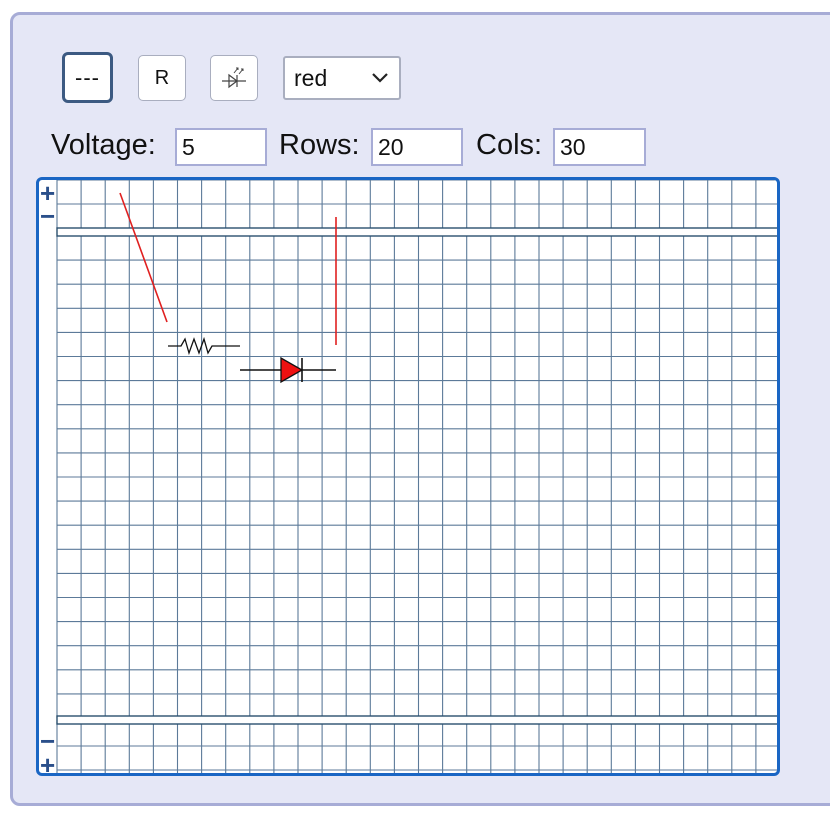 Image resolution: width=830 pixels, height=820 pixels. I want to click on top-rail-minus-sign: −, so click(48, 216).